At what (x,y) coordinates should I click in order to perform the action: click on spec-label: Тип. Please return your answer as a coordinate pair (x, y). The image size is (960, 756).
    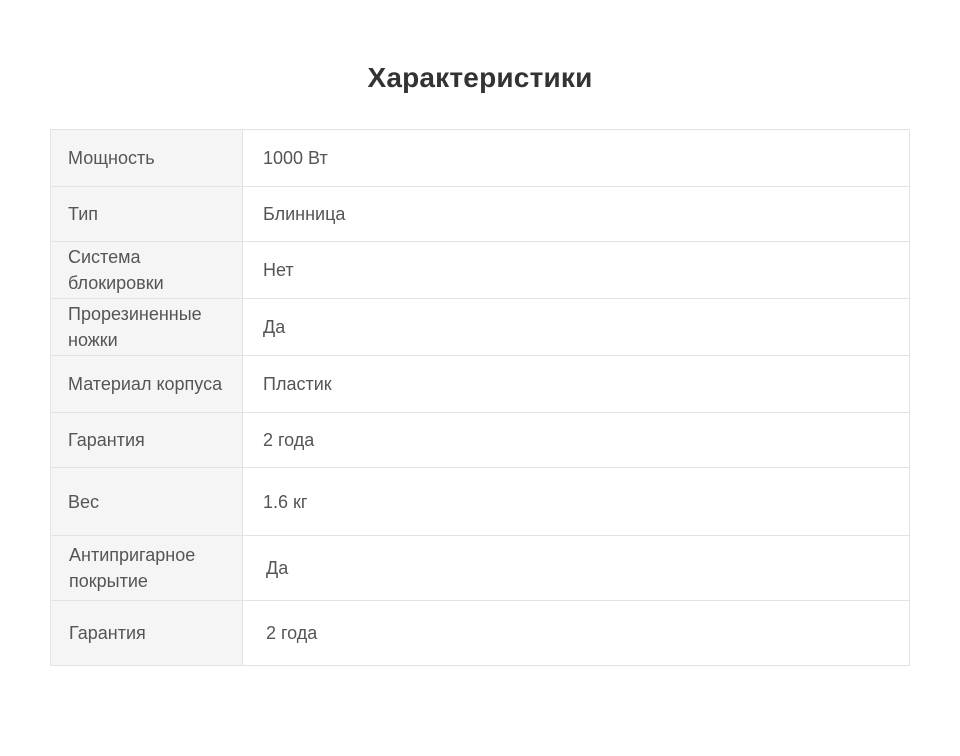
    Looking at the image, I should click on (146, 214).